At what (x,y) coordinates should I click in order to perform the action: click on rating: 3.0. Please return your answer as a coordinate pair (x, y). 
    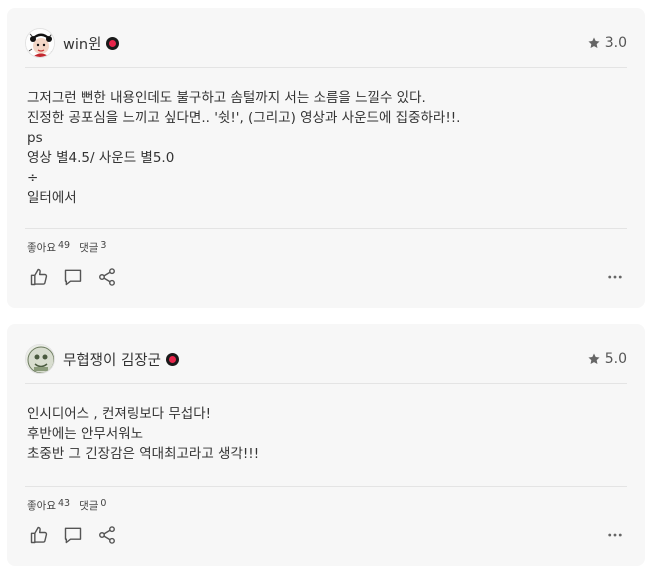
    Looking at the image, I should click on (607, 43).